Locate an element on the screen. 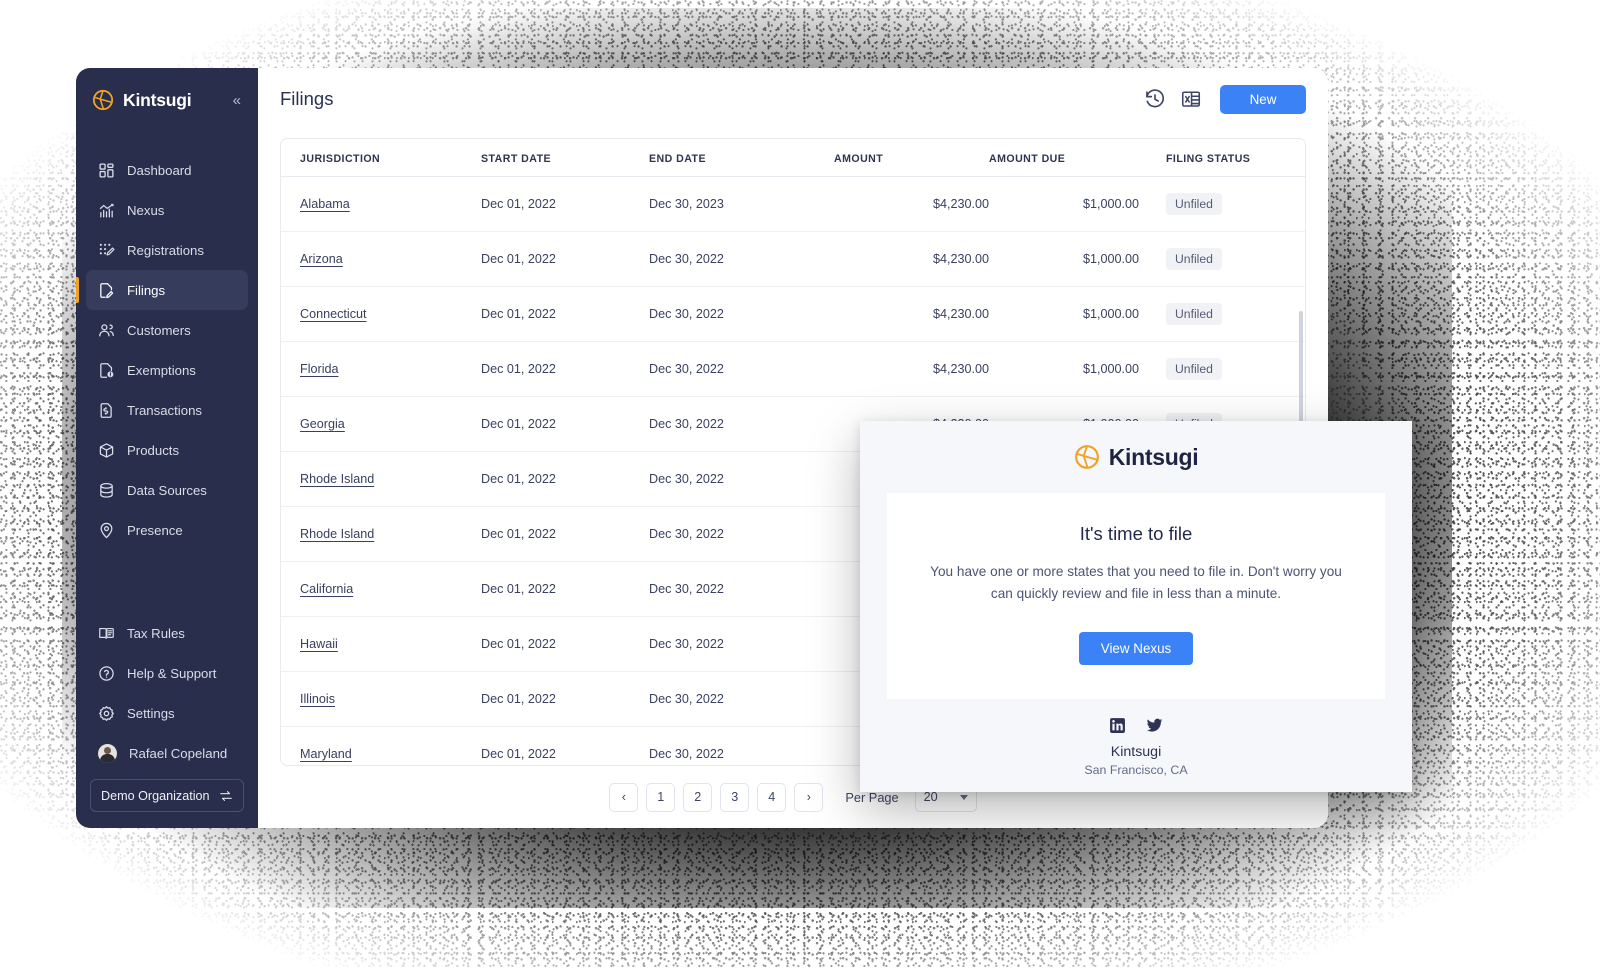 This screenshot has height=968, width=1600. sidebar-item-settings: Settings is located at coordinates (167, 713).